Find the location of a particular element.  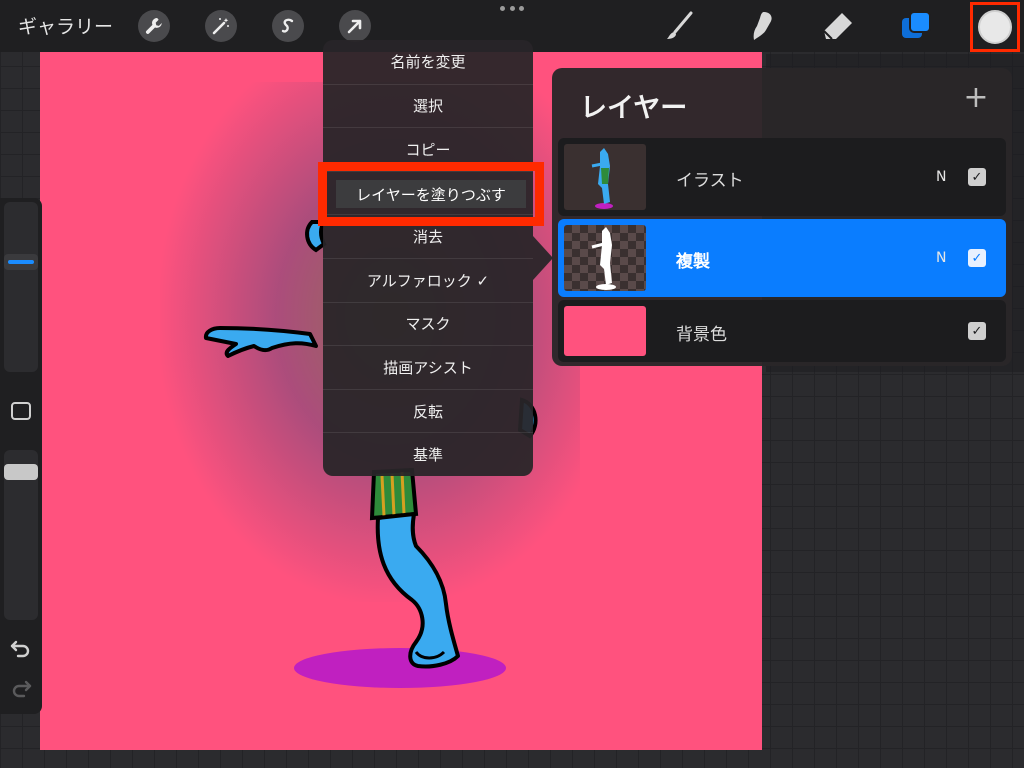

left-sidebar is located at coordinates (21, 456).